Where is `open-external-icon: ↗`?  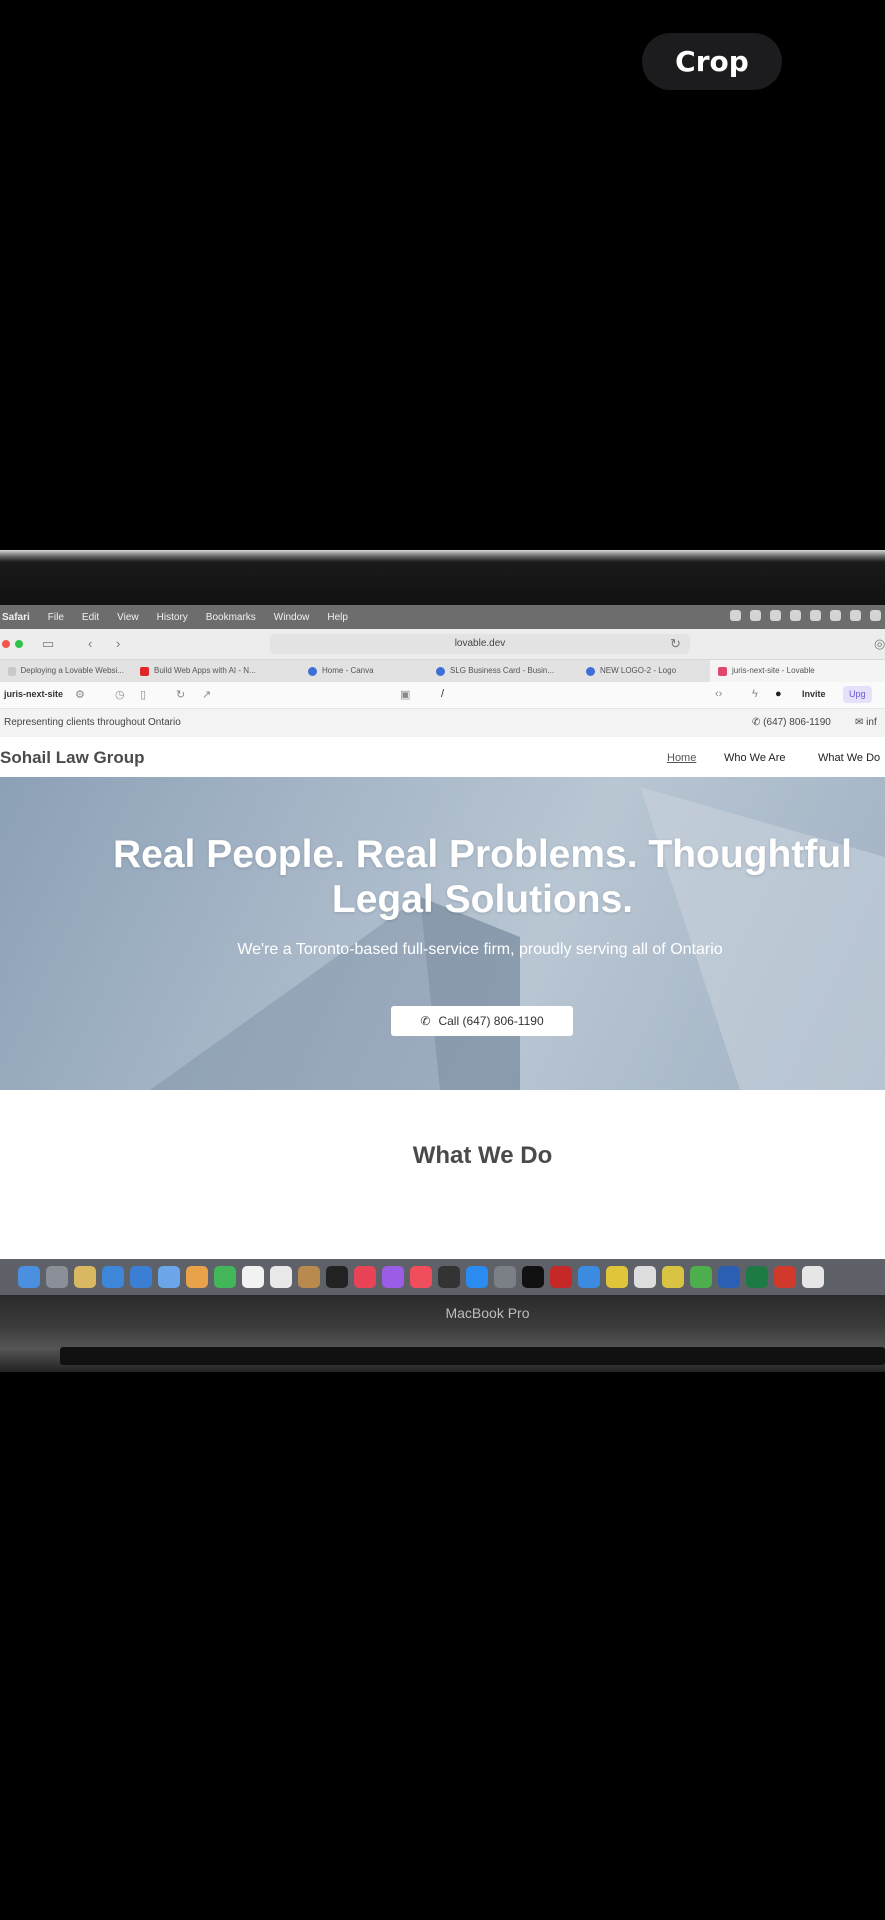 open-external-icon: ↗ is located at coordinates (206, 694).